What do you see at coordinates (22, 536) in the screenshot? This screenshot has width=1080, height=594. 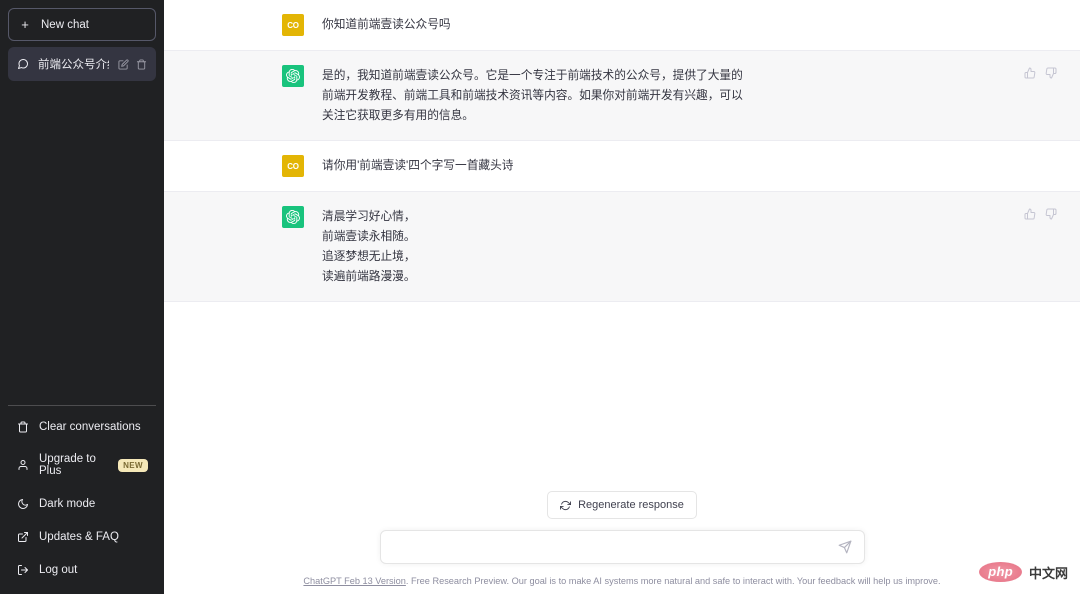 I see `external-link-icon` at bounding box center [22, 536].